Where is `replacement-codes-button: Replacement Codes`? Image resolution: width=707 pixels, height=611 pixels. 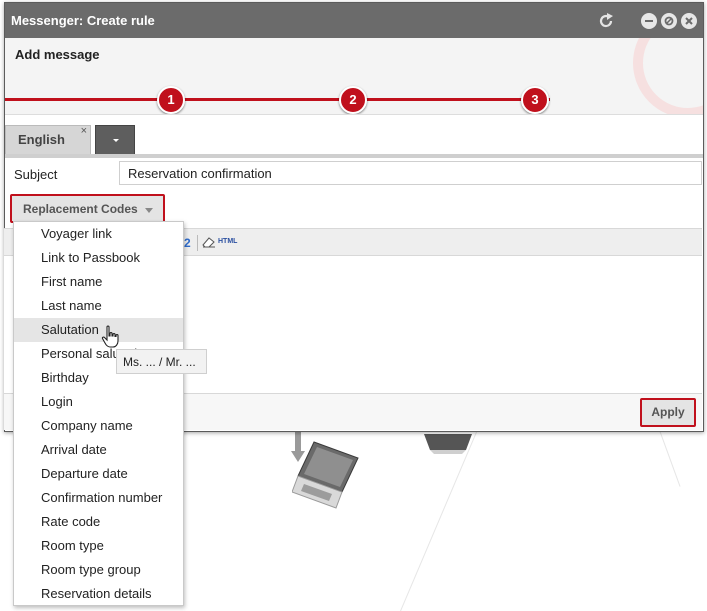
replacement-codes-button: Replacement Codes is located at coordinates (87, 208).